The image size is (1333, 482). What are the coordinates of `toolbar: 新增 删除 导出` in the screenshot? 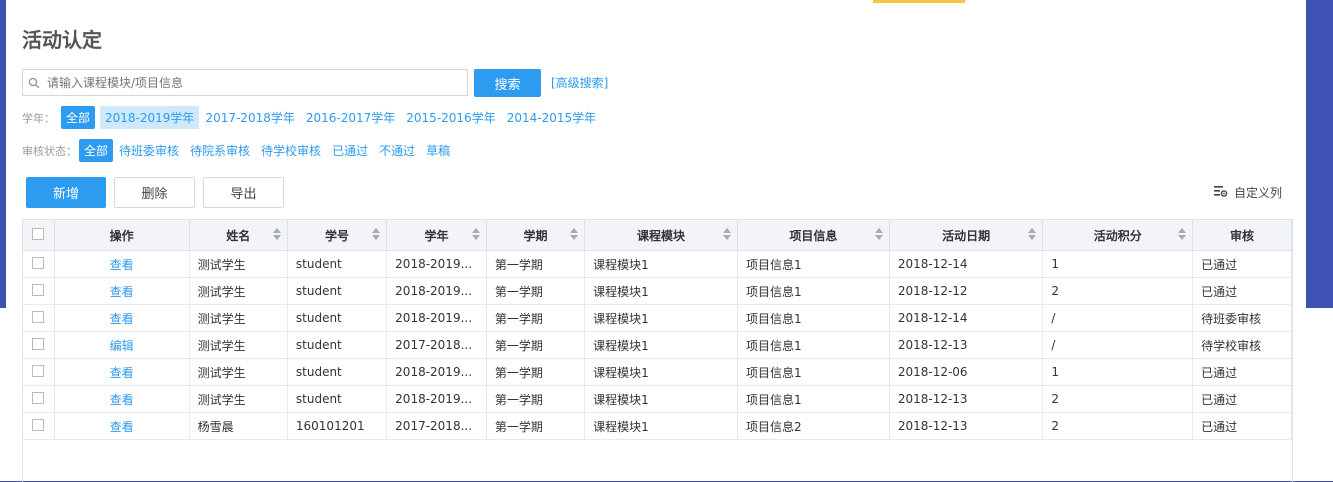 It's located at (159, 192).